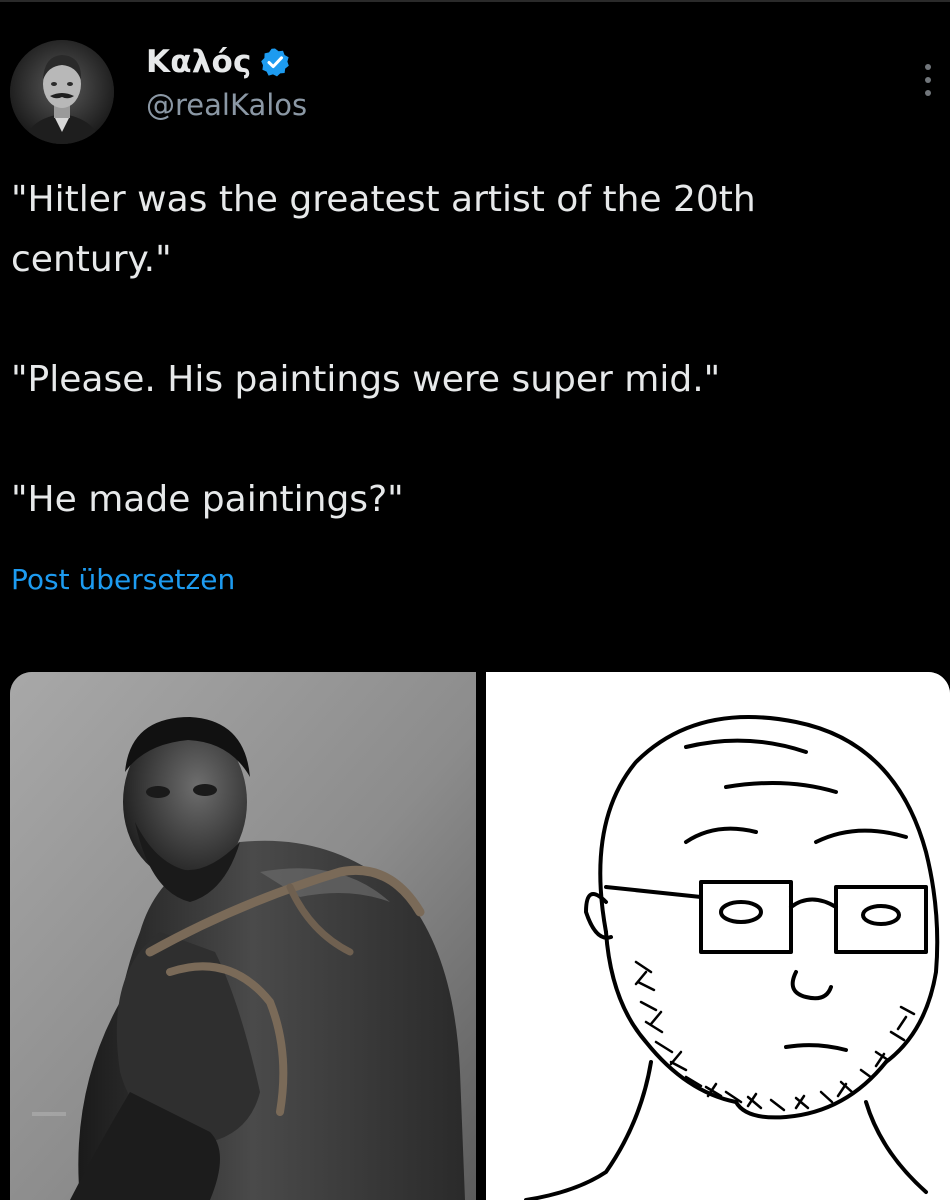 The image size is (950, 1200). Describe the element at coordinates (207, 499) in the screenshot. I see `tweet-line: "He made paintings?"` at that location.